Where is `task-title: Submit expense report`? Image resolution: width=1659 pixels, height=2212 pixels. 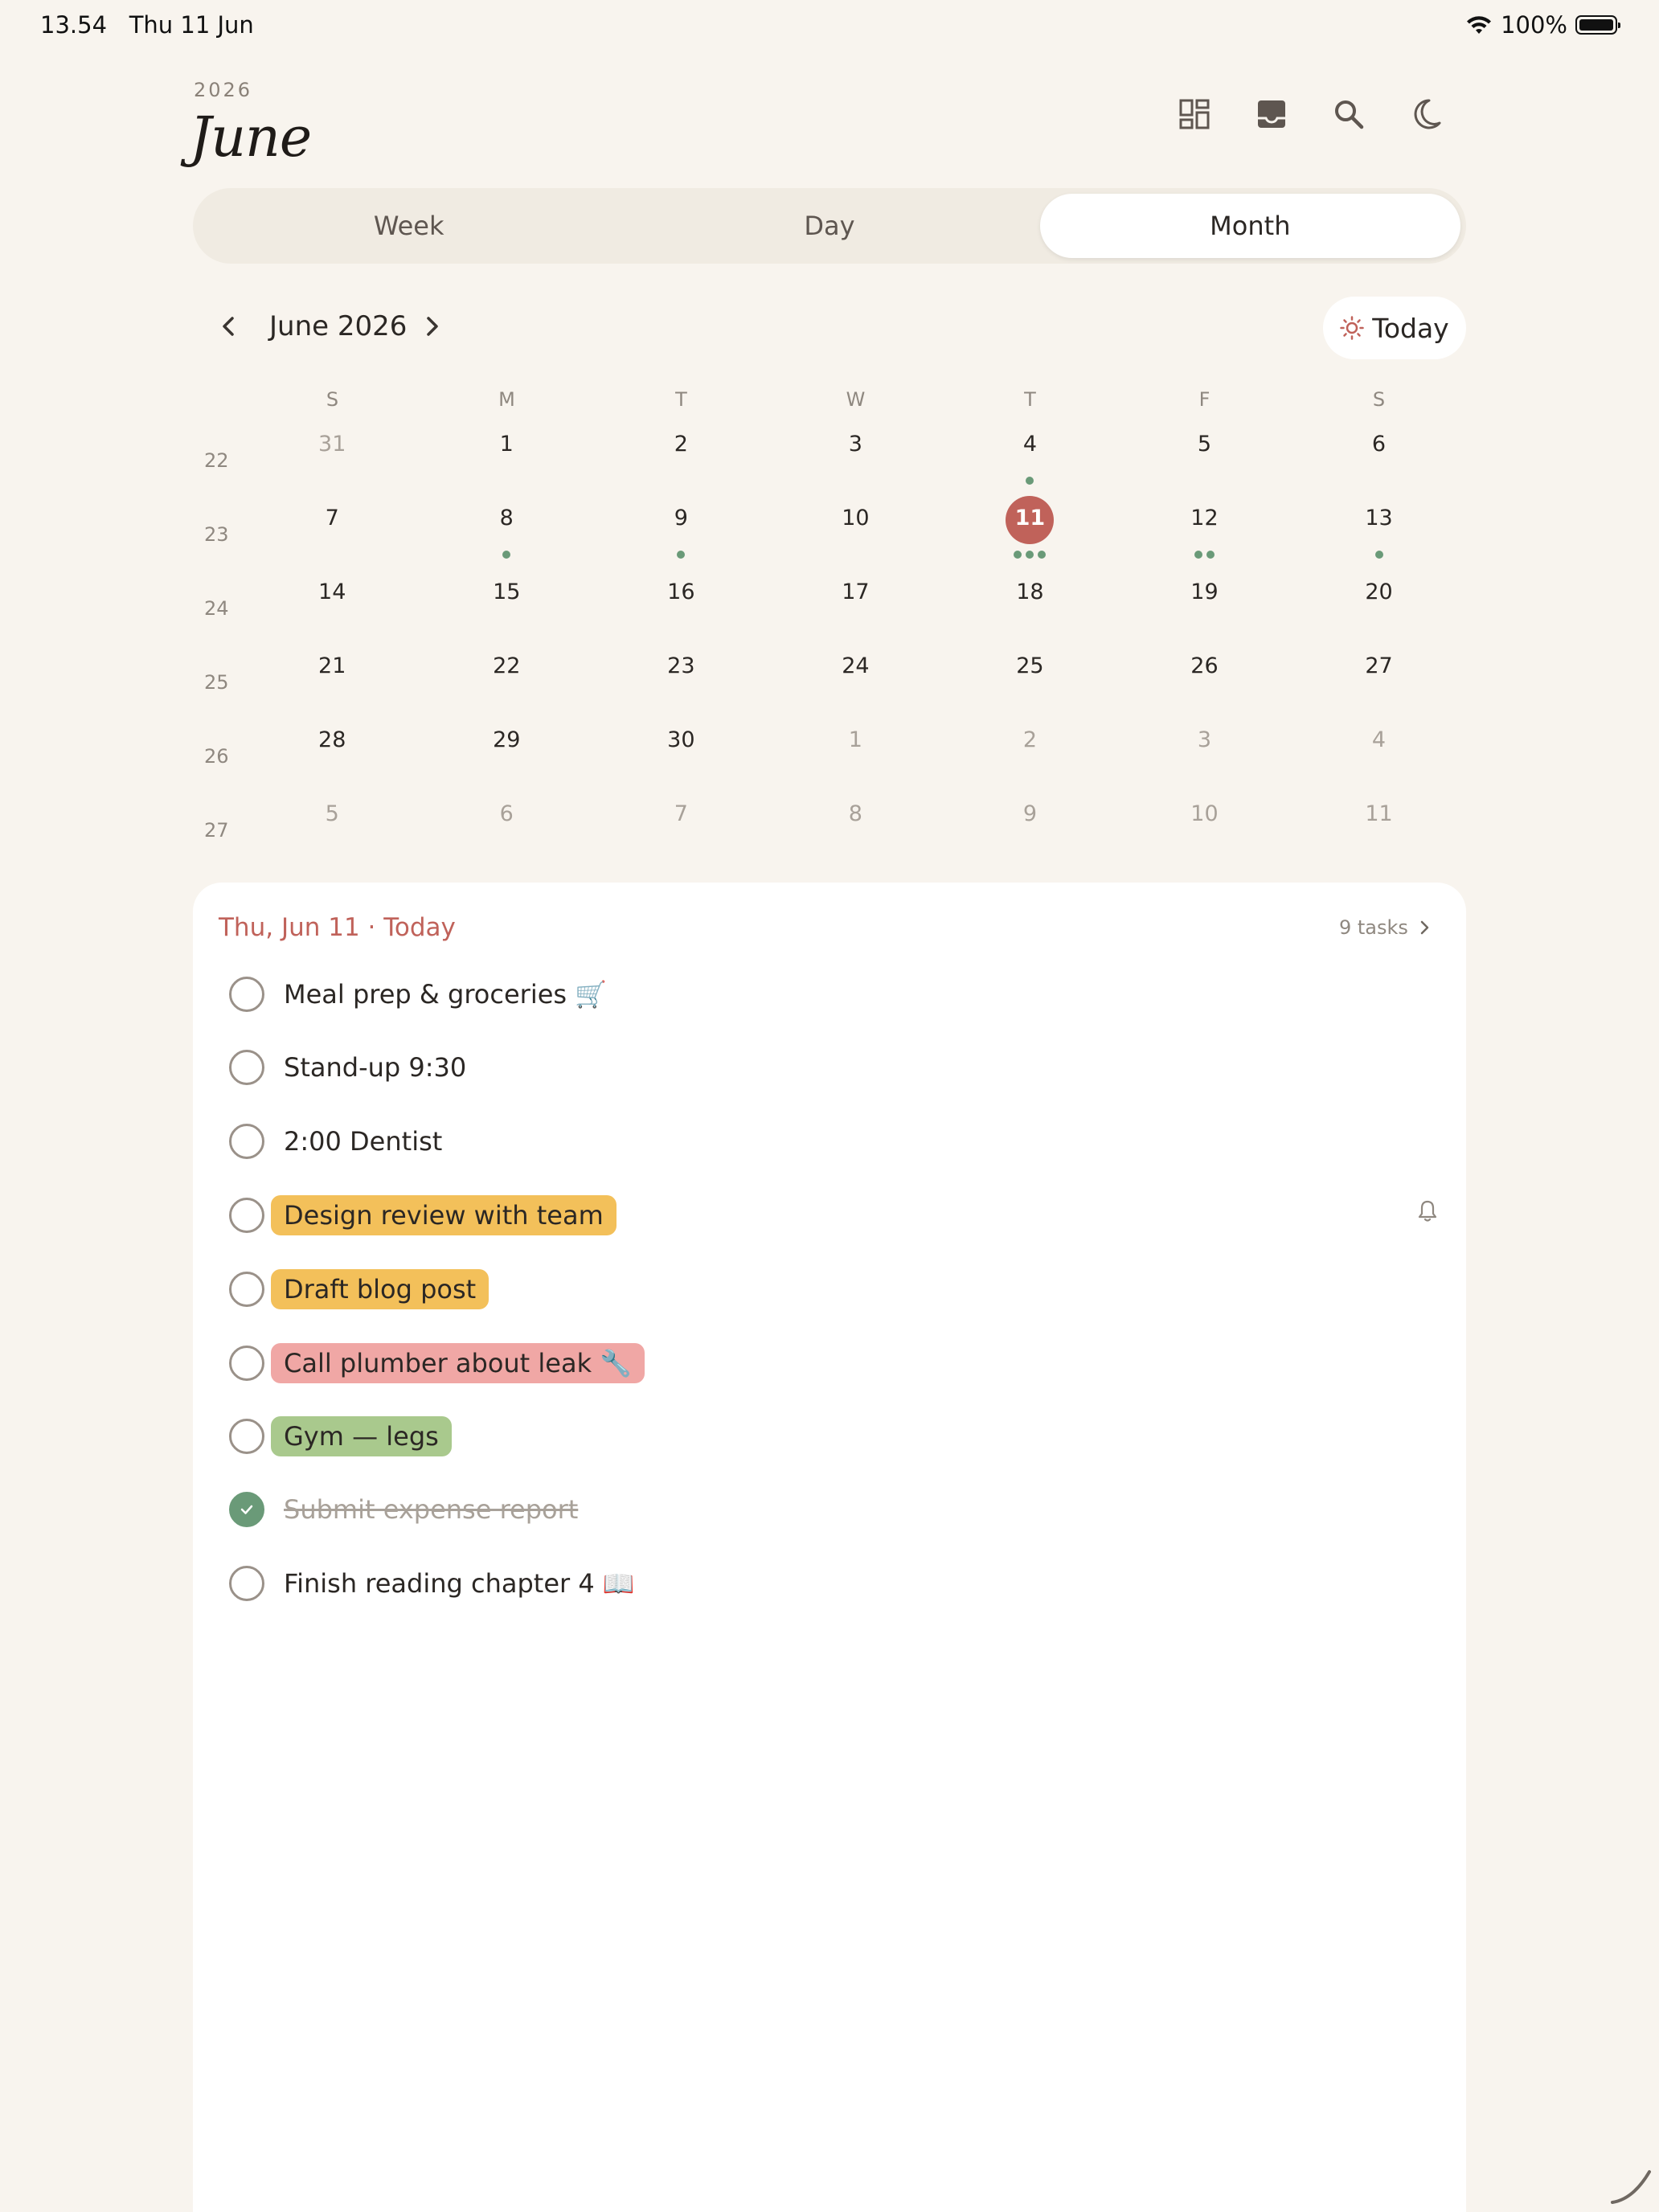 task-title: Submit expense report is located at coordinates (432, 1509).